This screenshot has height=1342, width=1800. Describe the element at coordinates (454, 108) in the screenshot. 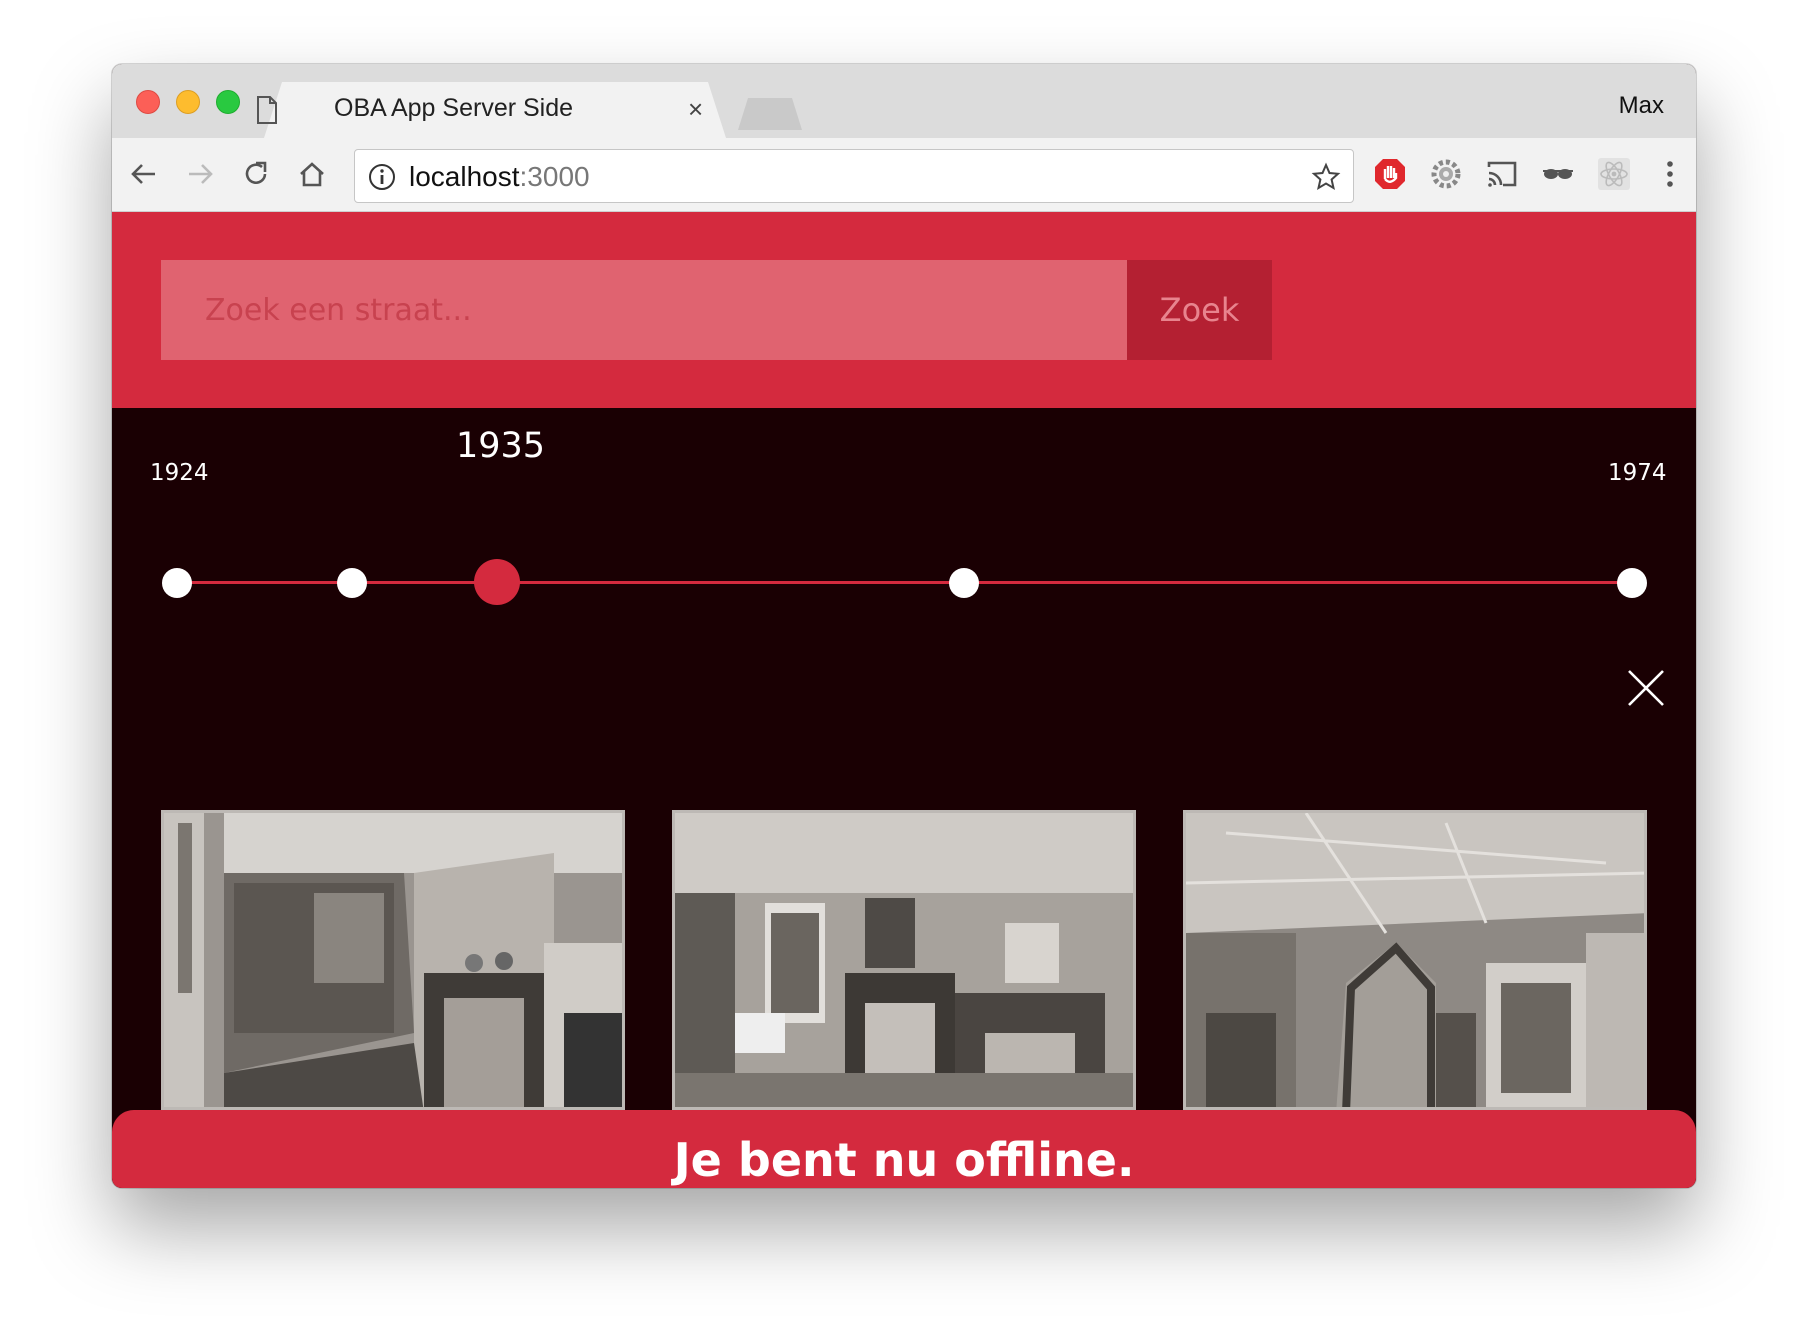

I see `tab-title: OBA App Server Side` at that location.